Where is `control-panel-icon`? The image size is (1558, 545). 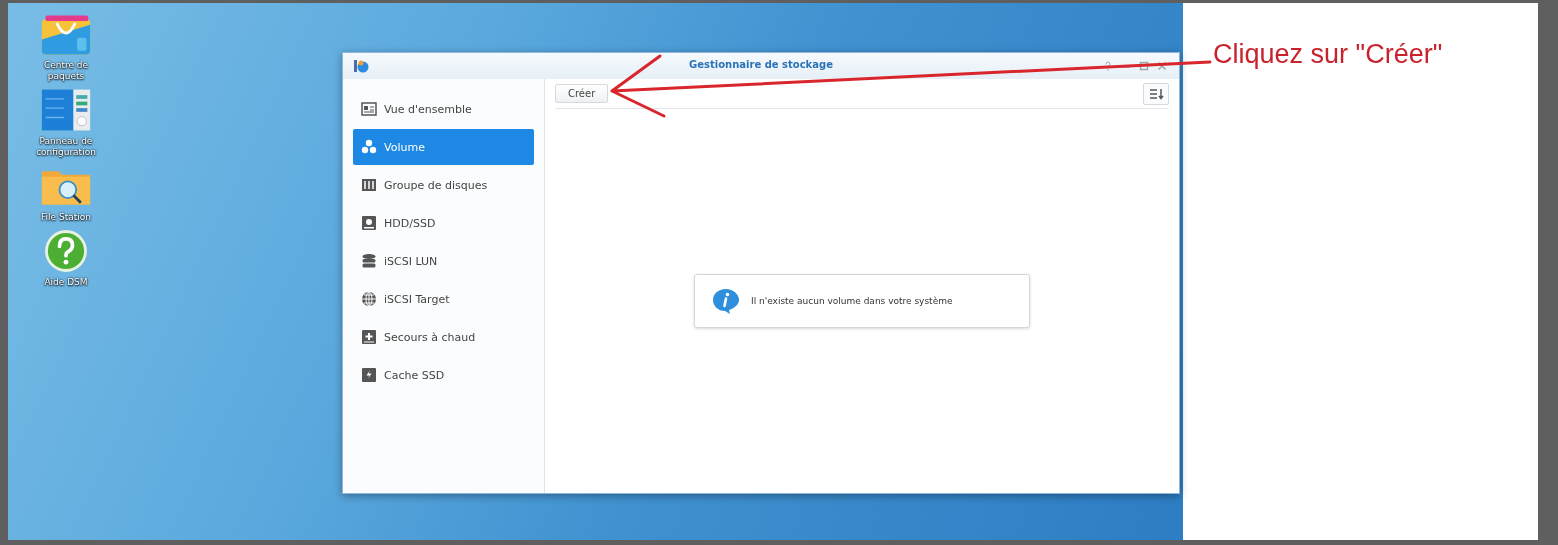
control-panel-icon is located at coordinates (66, 110).